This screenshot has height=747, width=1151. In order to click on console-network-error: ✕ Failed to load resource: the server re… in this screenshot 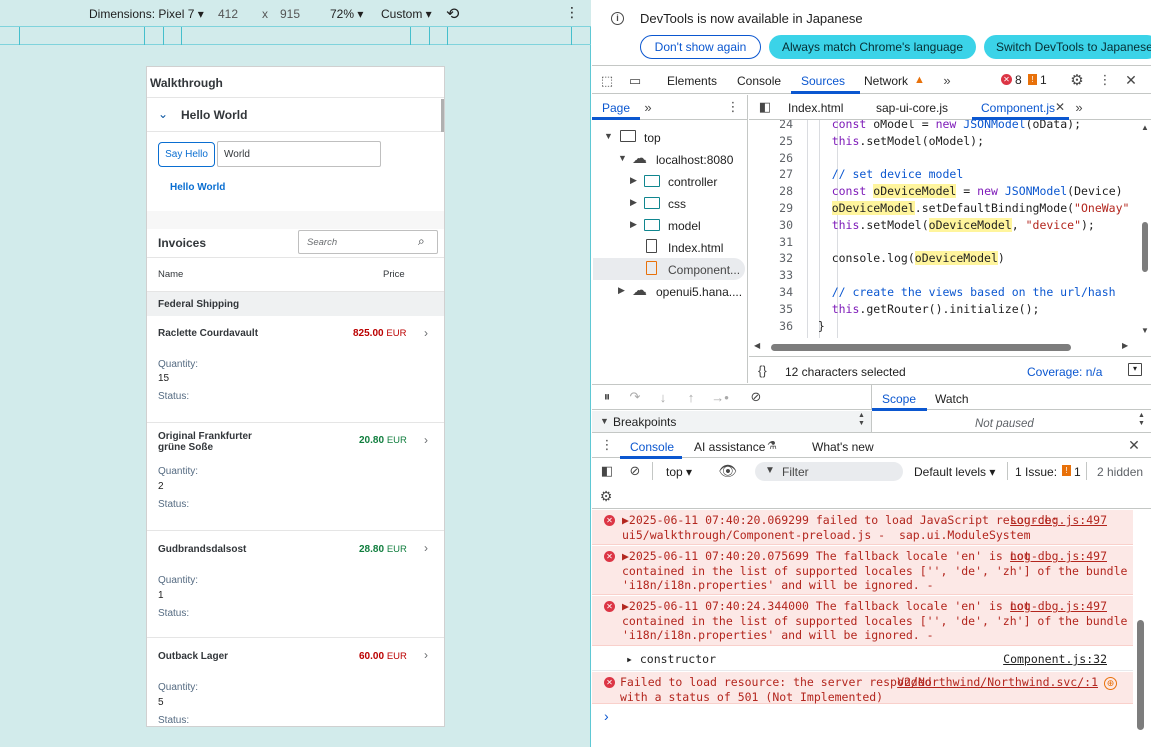, I will do `click(862, 688)`.